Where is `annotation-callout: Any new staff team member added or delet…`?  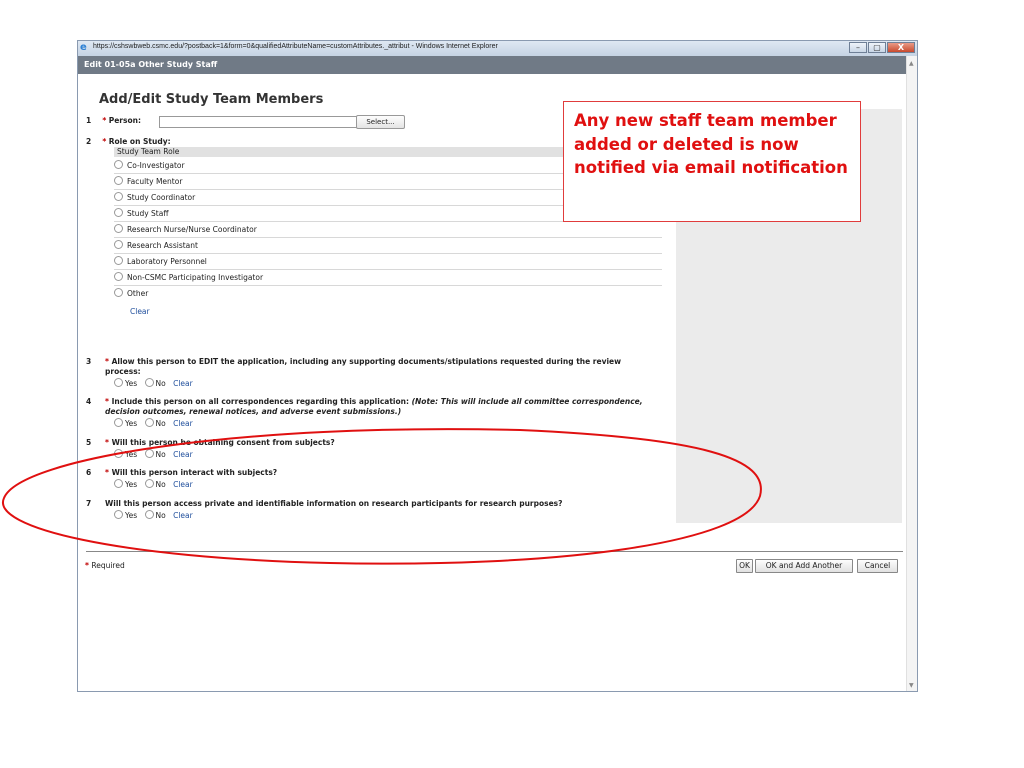 annotation-callout: Any new staff team member added or delet… is located at coordinates (712, 161).